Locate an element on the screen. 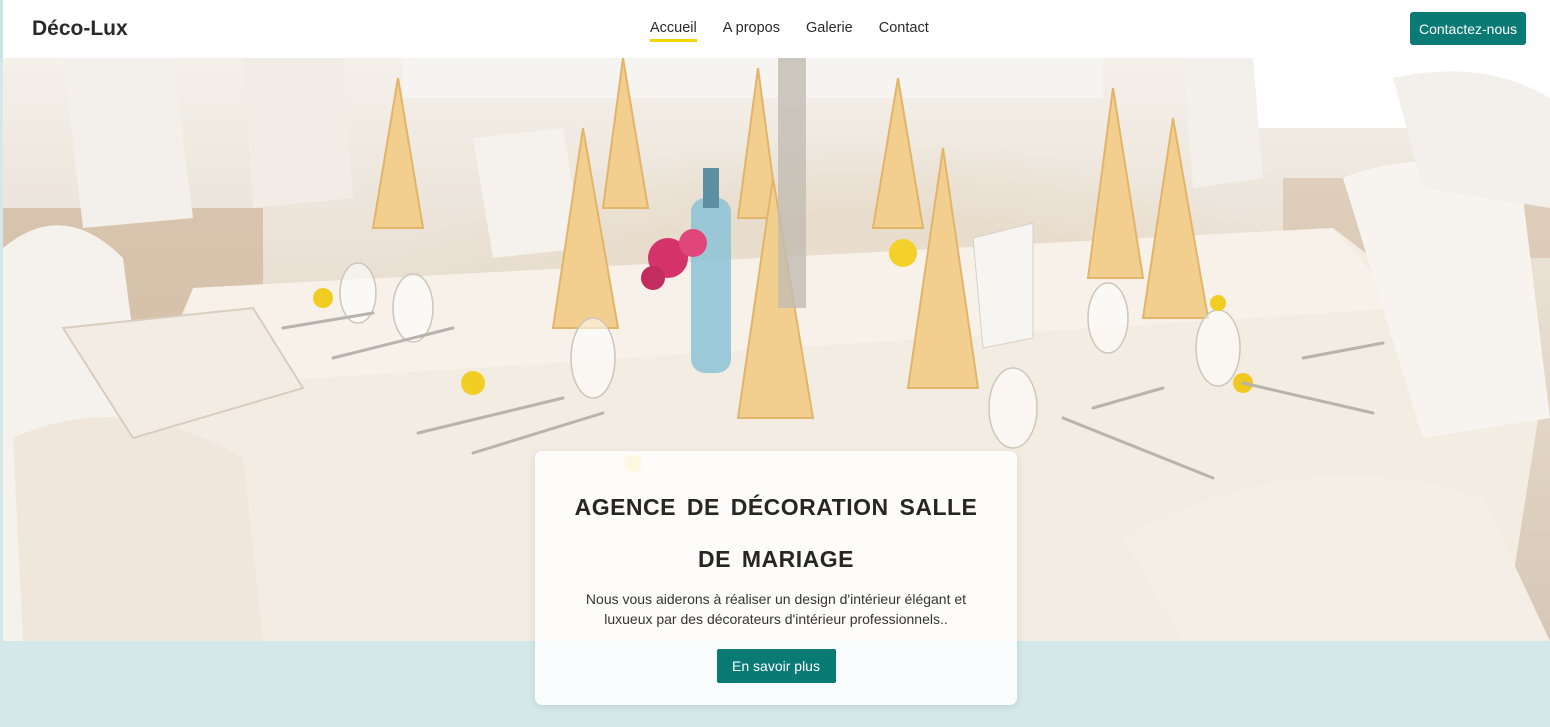 The image size is (1550, 727). nav-item-galerie: Galerie is located at coordinates (829, 31).